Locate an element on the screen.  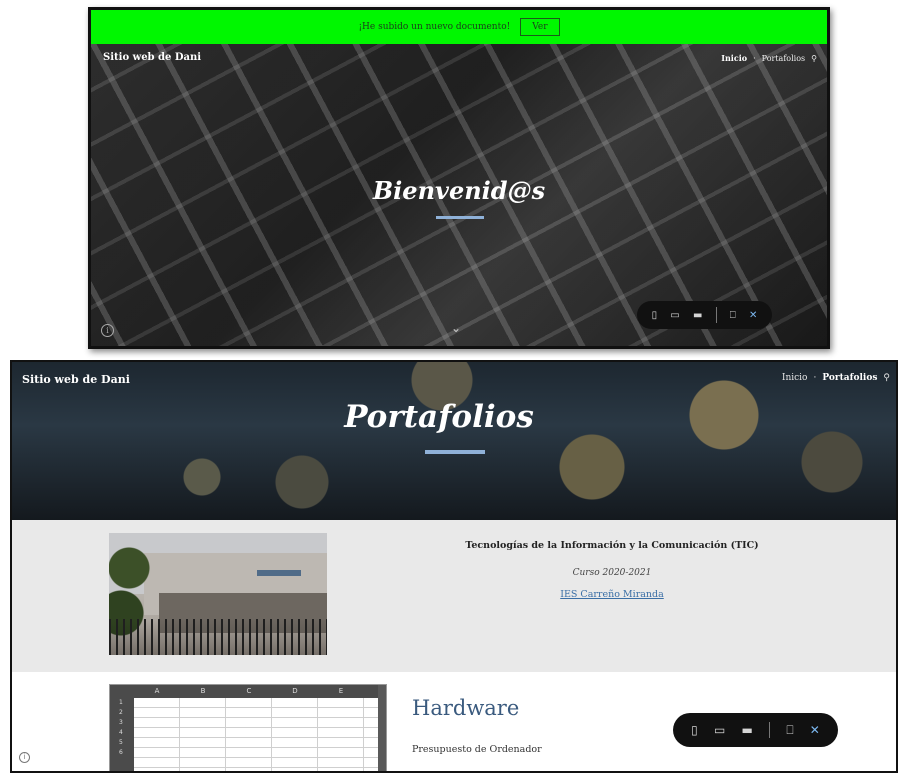
row-header: 2 is located at coordinates (121, 712).